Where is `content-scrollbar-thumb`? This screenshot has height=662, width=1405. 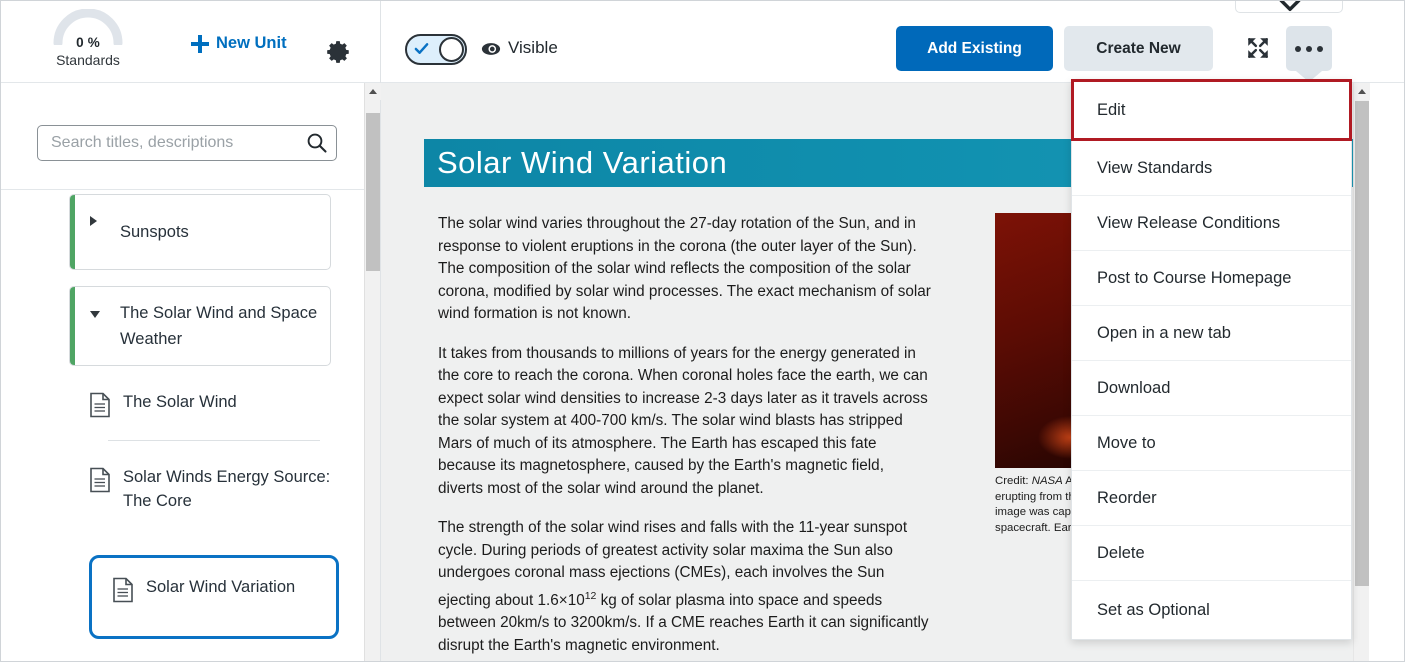
content-scrollbar-thumb is located at coordinates (1362, 343).